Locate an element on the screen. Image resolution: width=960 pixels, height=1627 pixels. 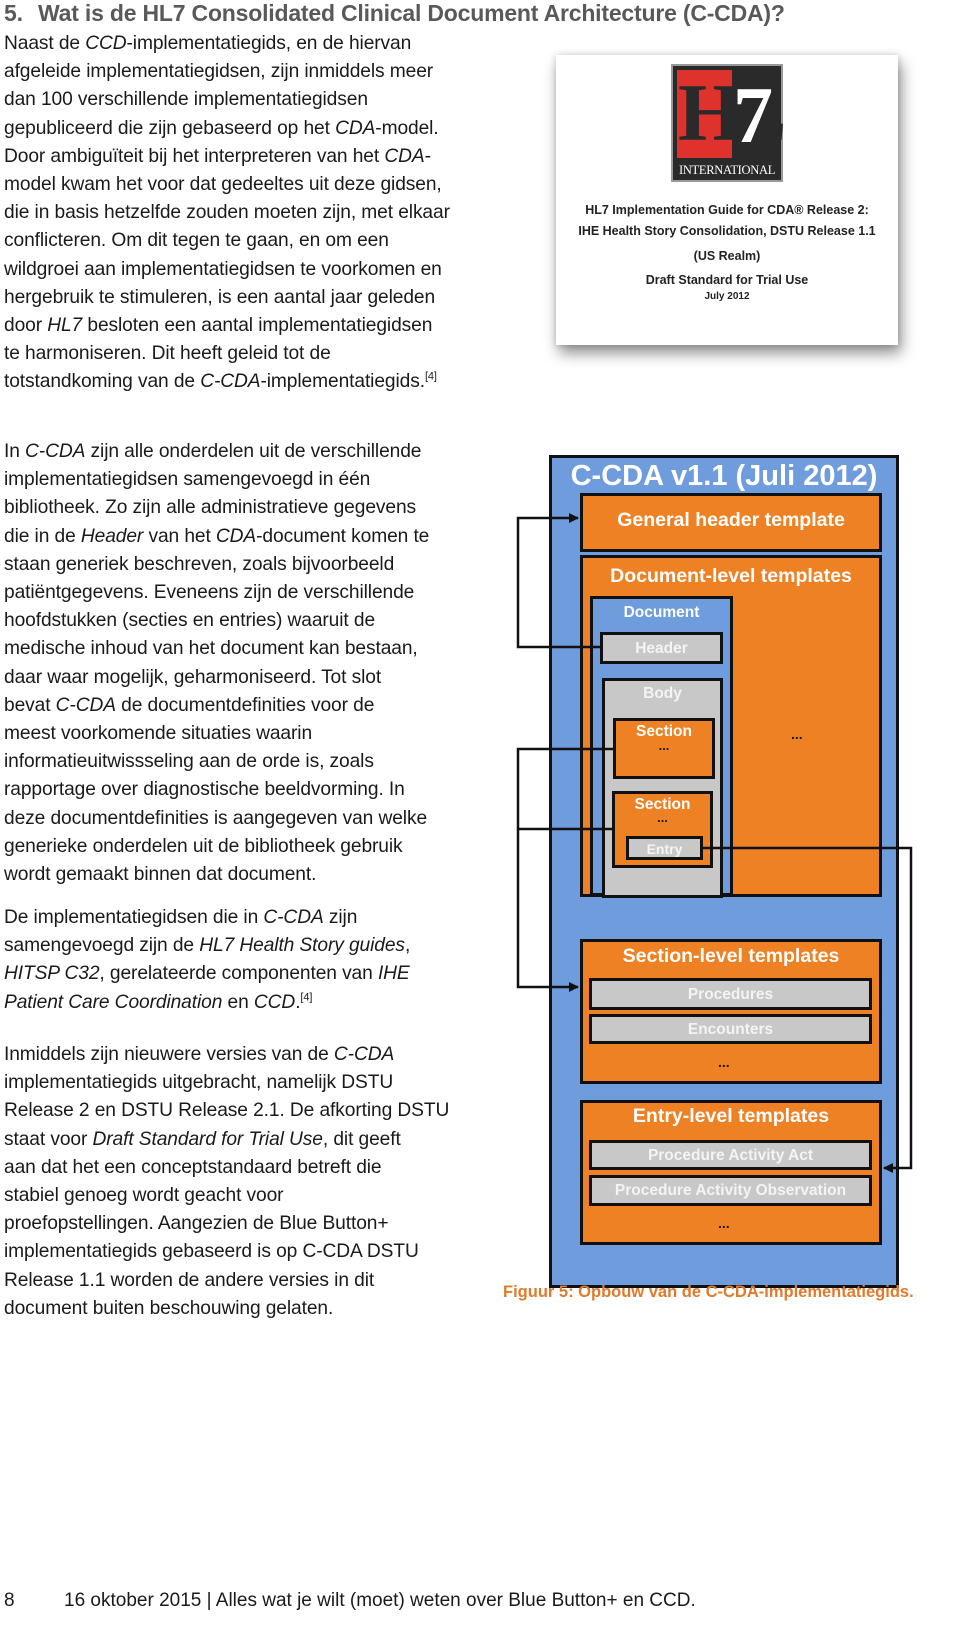
text-line: implementatiegidsen samengevoegd in één is located at coordinates (187, 480).